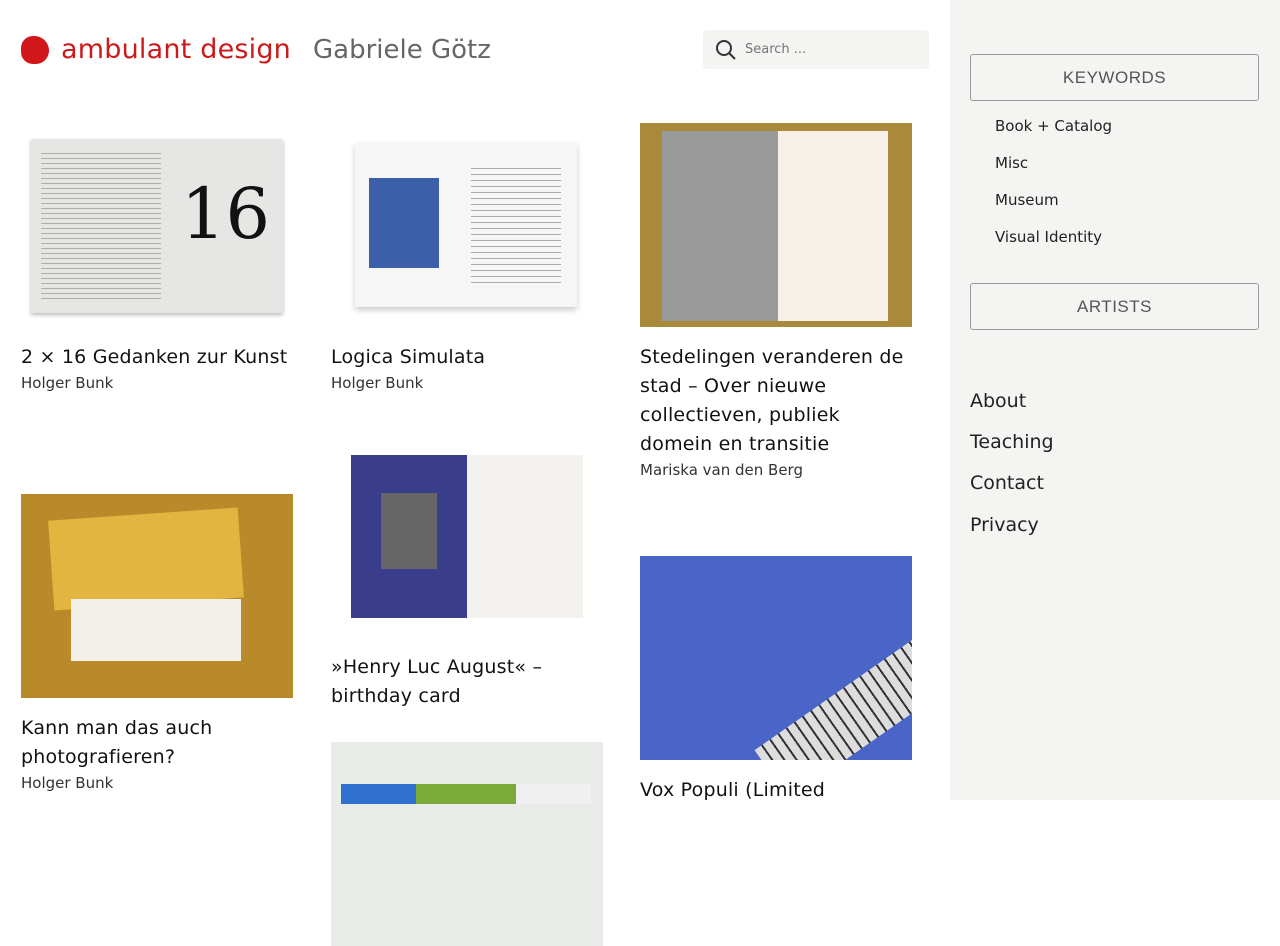 This screenshot has height=946, width=1280. I want to click on project-card: 16 2 × 16 Gedanken zur Kunst Holger Bunk, so click(157, 257).